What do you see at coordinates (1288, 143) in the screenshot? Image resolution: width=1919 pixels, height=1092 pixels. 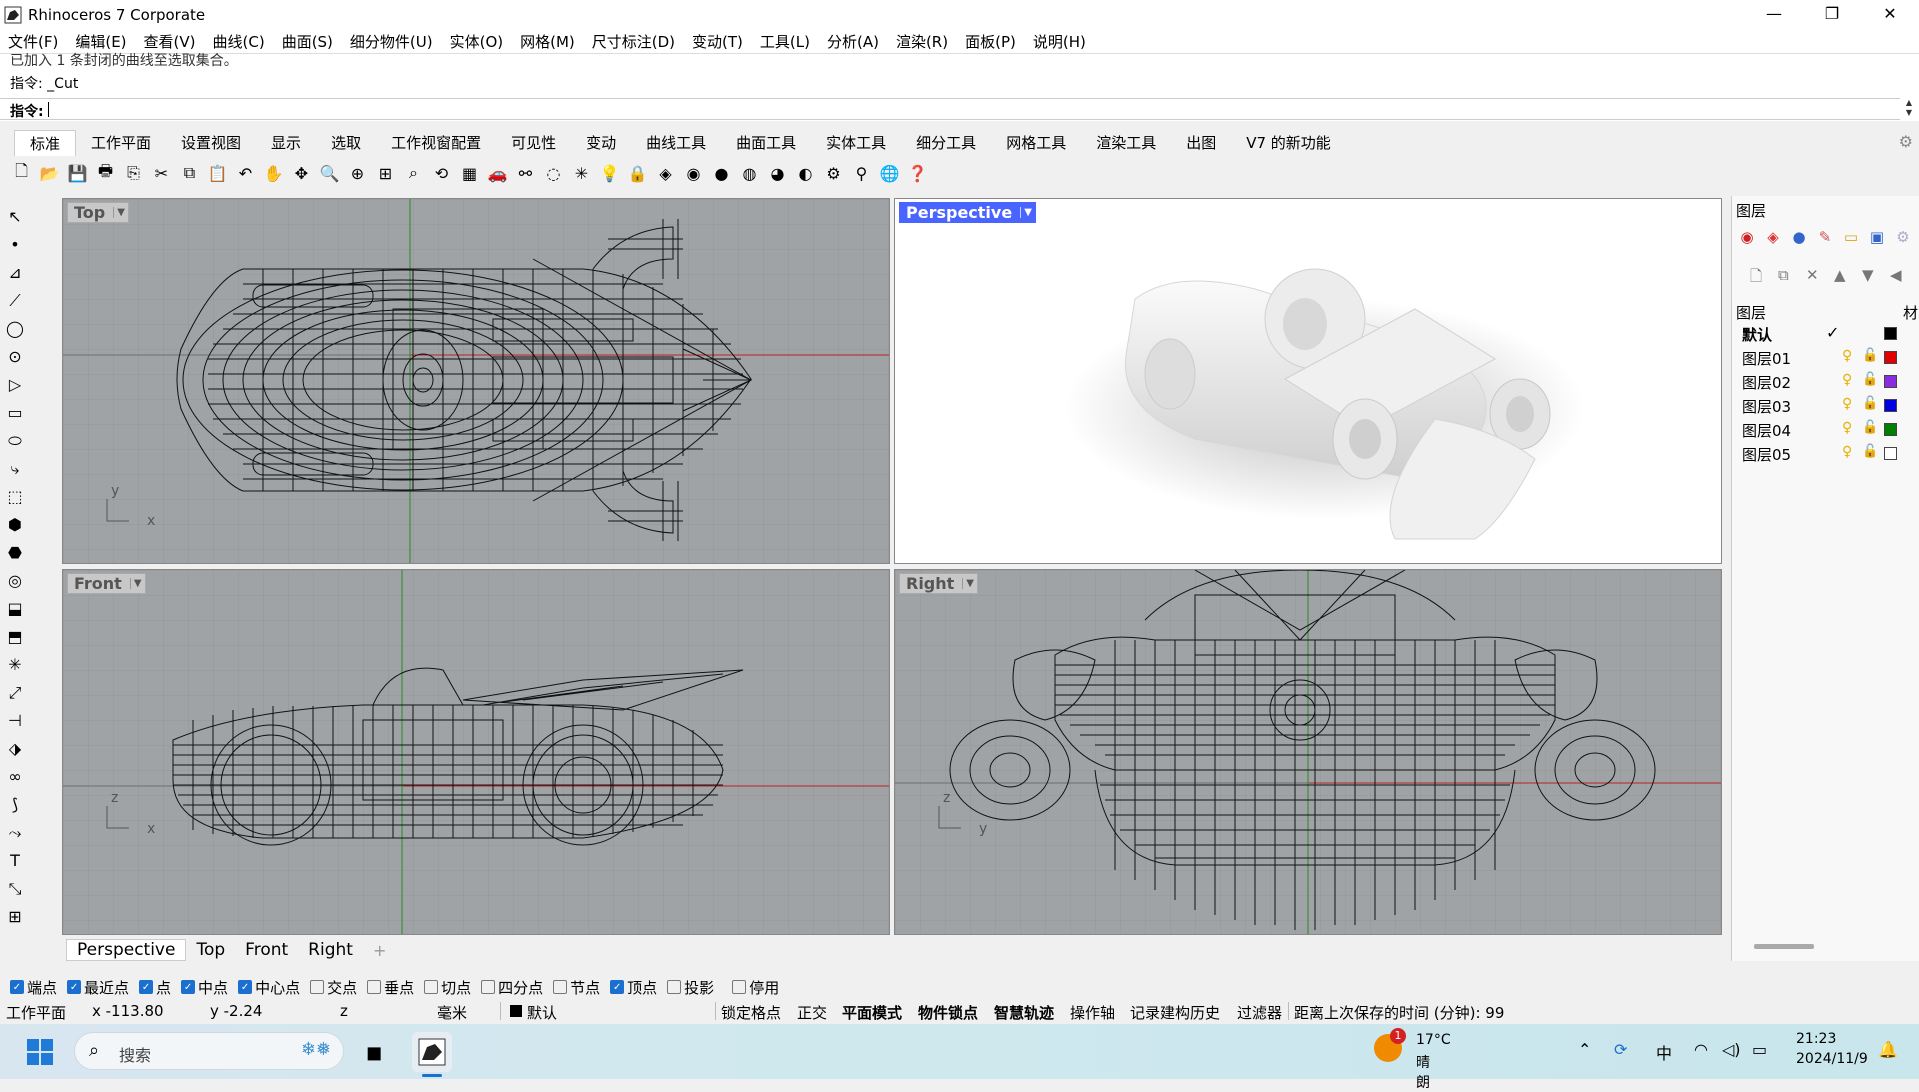 I see `toolbar-tab: V7 的新功能` at bounding box center [1288, 143].